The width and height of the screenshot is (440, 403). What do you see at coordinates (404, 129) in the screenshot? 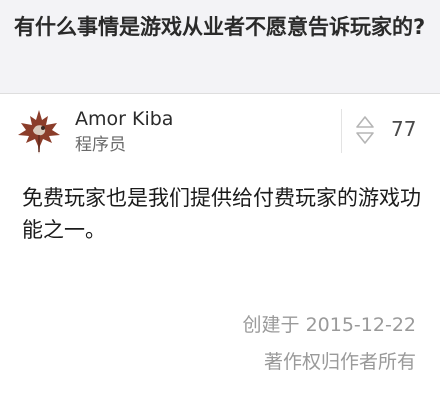
I see `vote-count: 77` at bounding box center [404, 129].